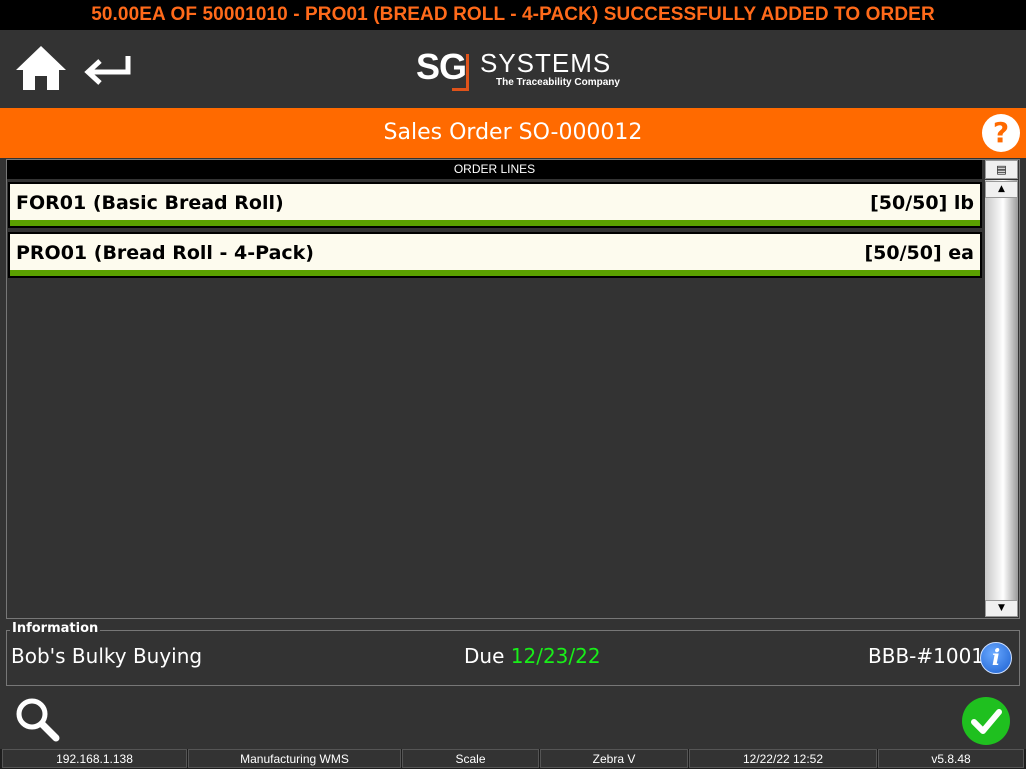  Describe the element at coordinates (165, 253) in the screenshot. I see `order-line-name: PRO01 (Bread Roll - 4-Pack)` at that location.